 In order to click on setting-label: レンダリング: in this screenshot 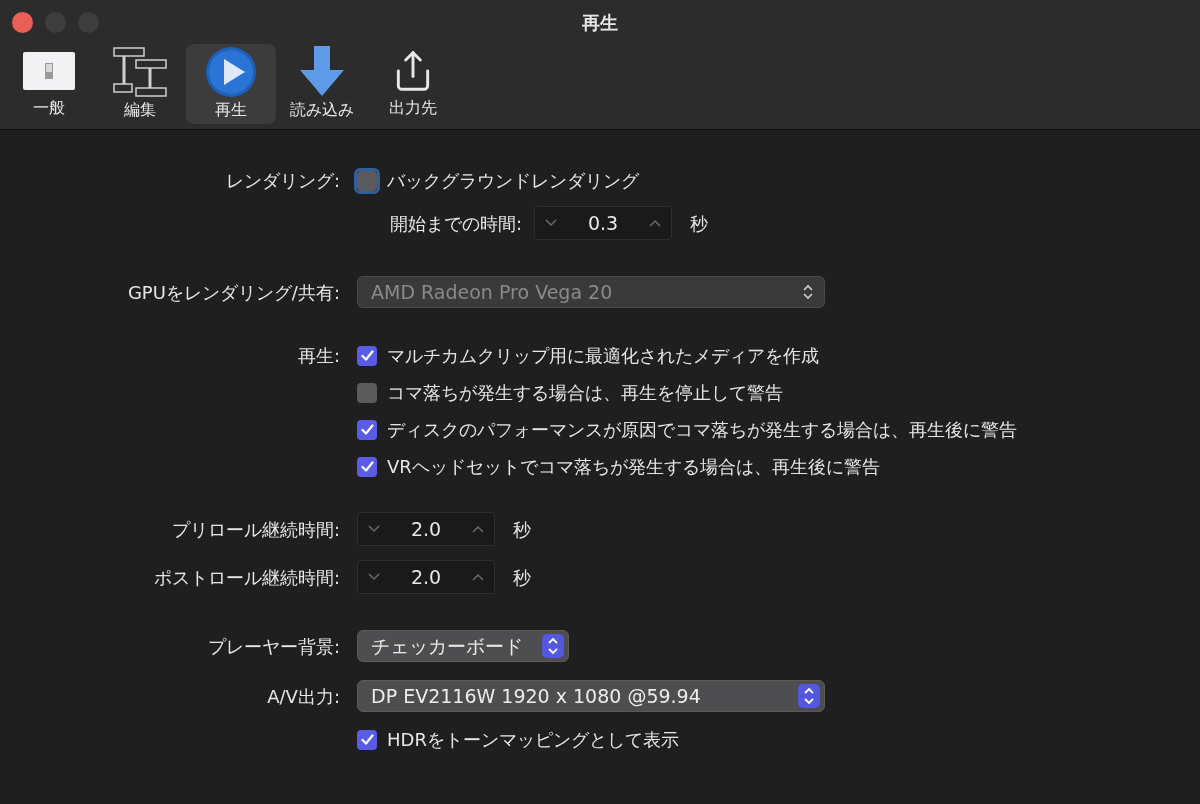, I will do `click(282, 181)`.